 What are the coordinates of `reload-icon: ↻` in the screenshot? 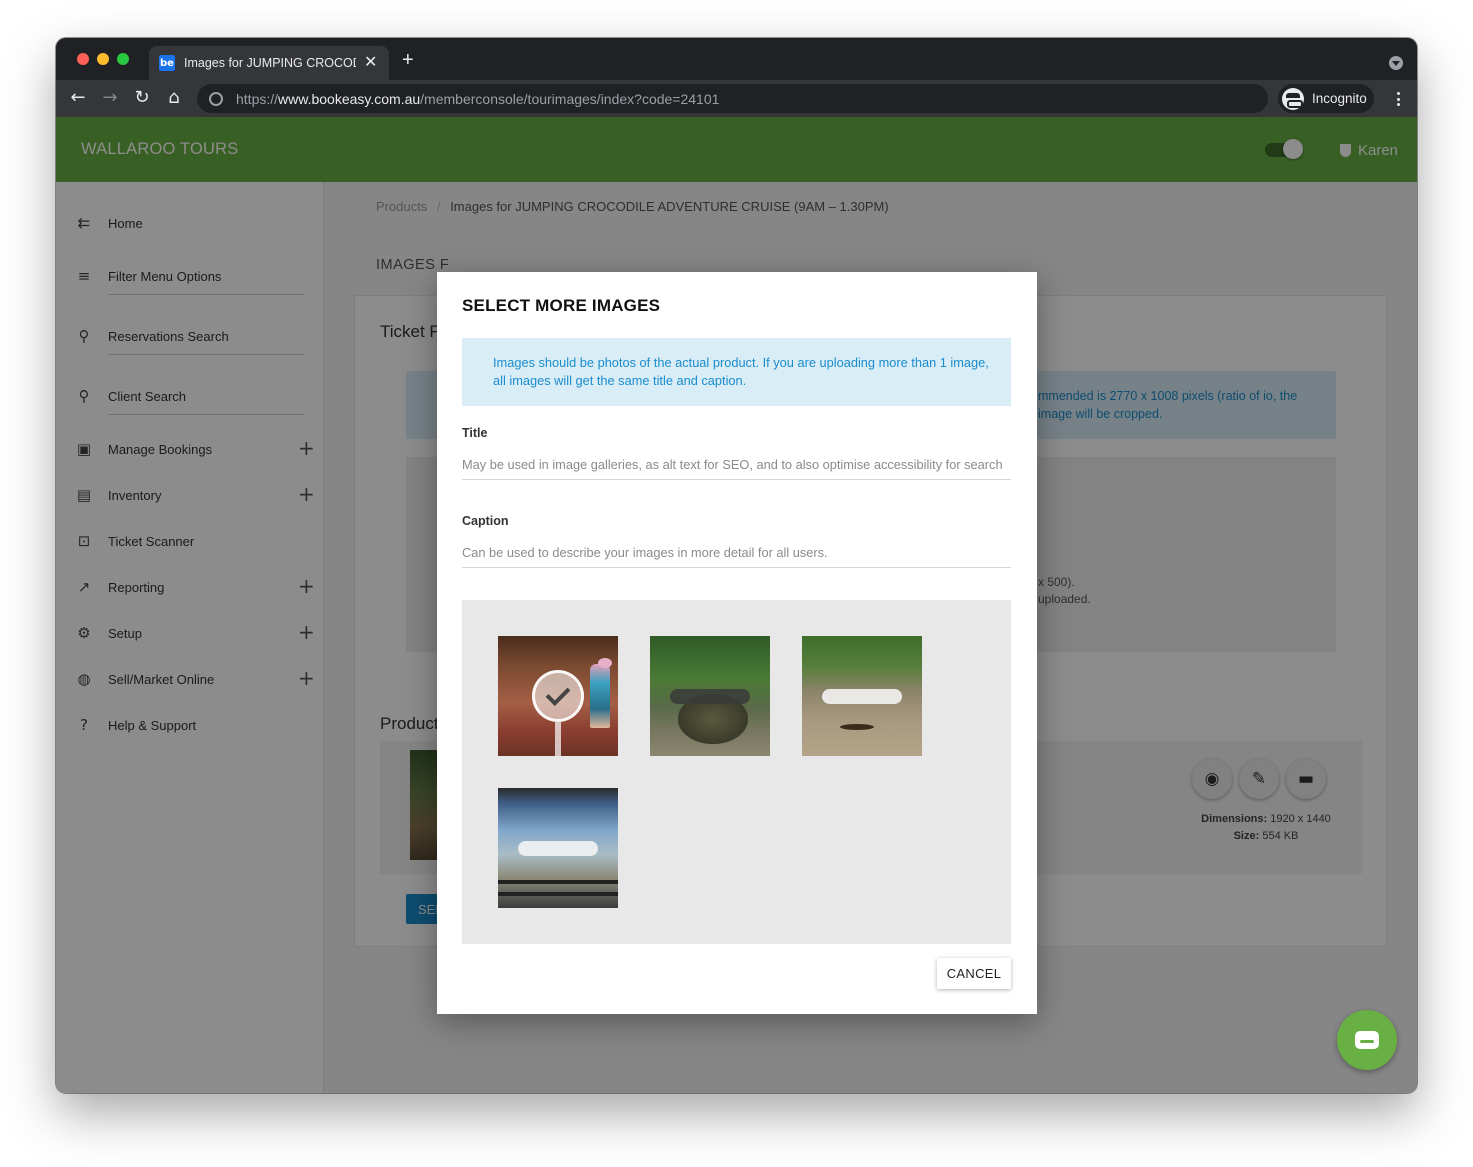 It's located at (142, 98).